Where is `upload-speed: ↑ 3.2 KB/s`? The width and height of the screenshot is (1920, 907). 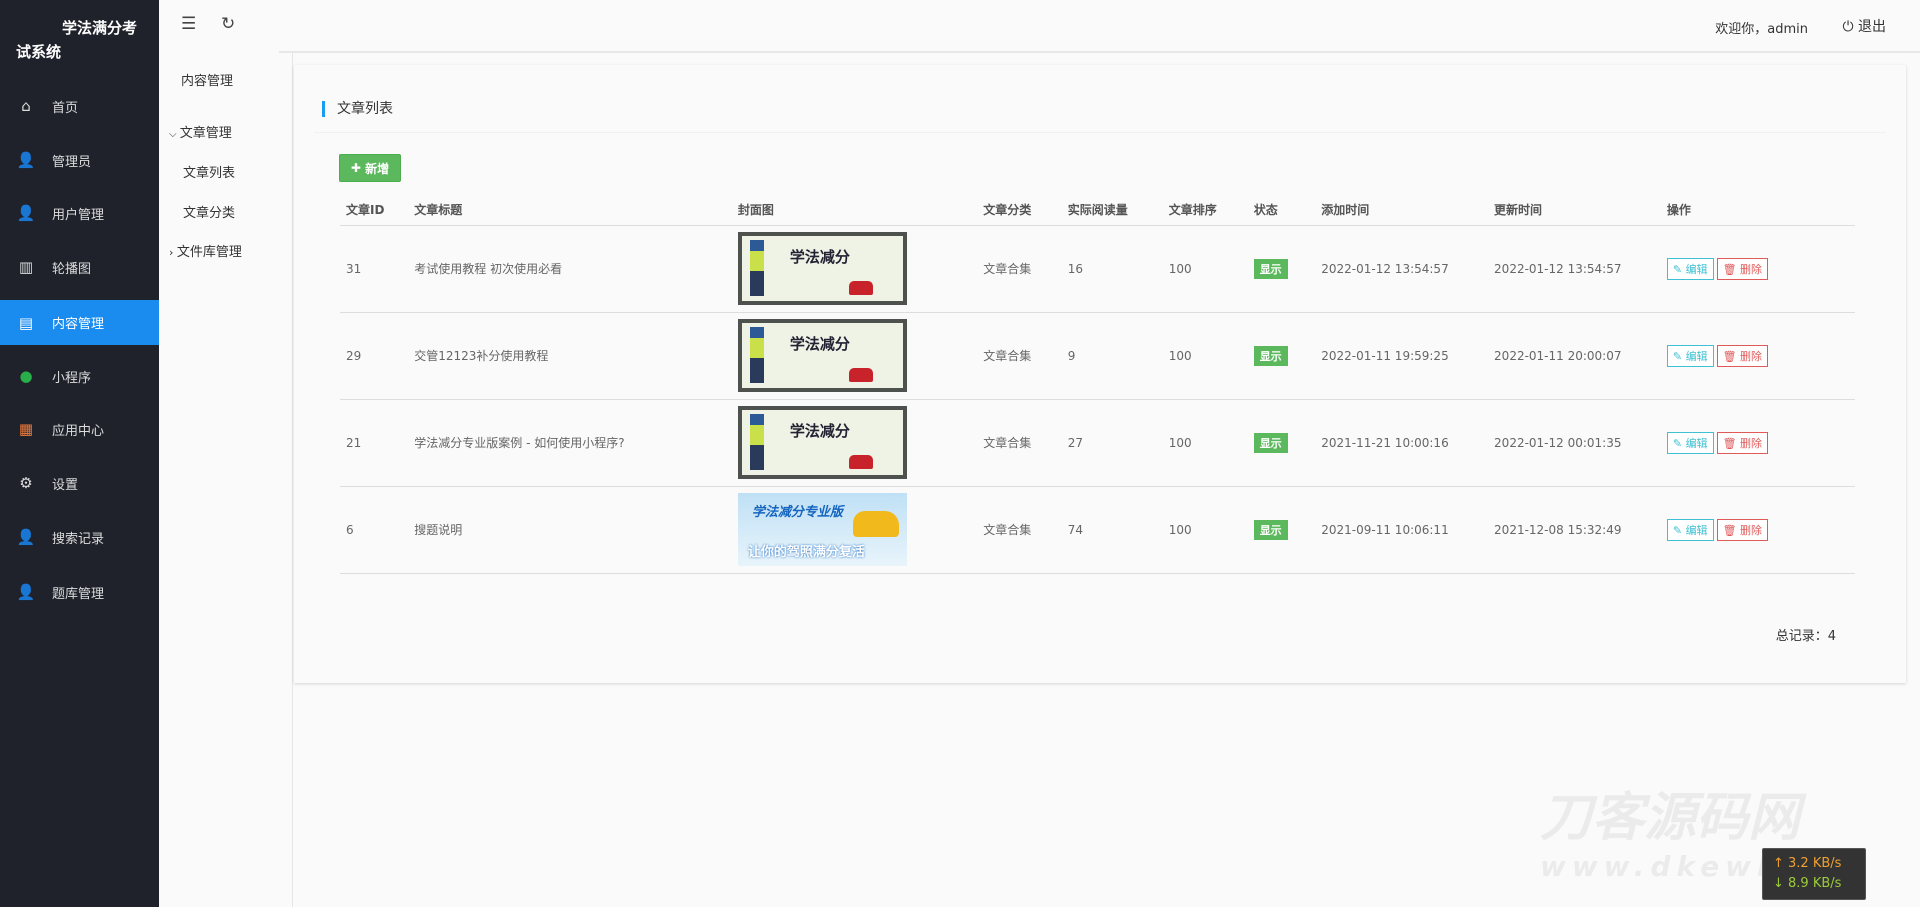 upload-speed: ↑ 3.2 KB/s is located at coordinates (1807, 863).